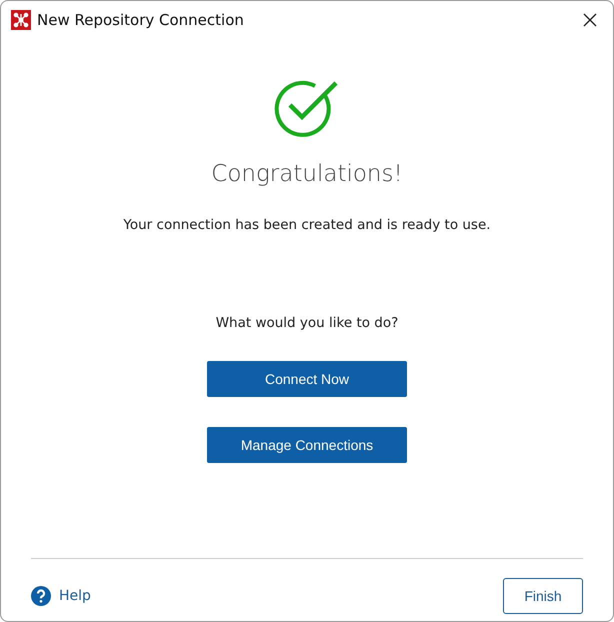  Describe the element at coordinates (543, 596) in the screenshot. I see `finish-button: Finish` at that location.